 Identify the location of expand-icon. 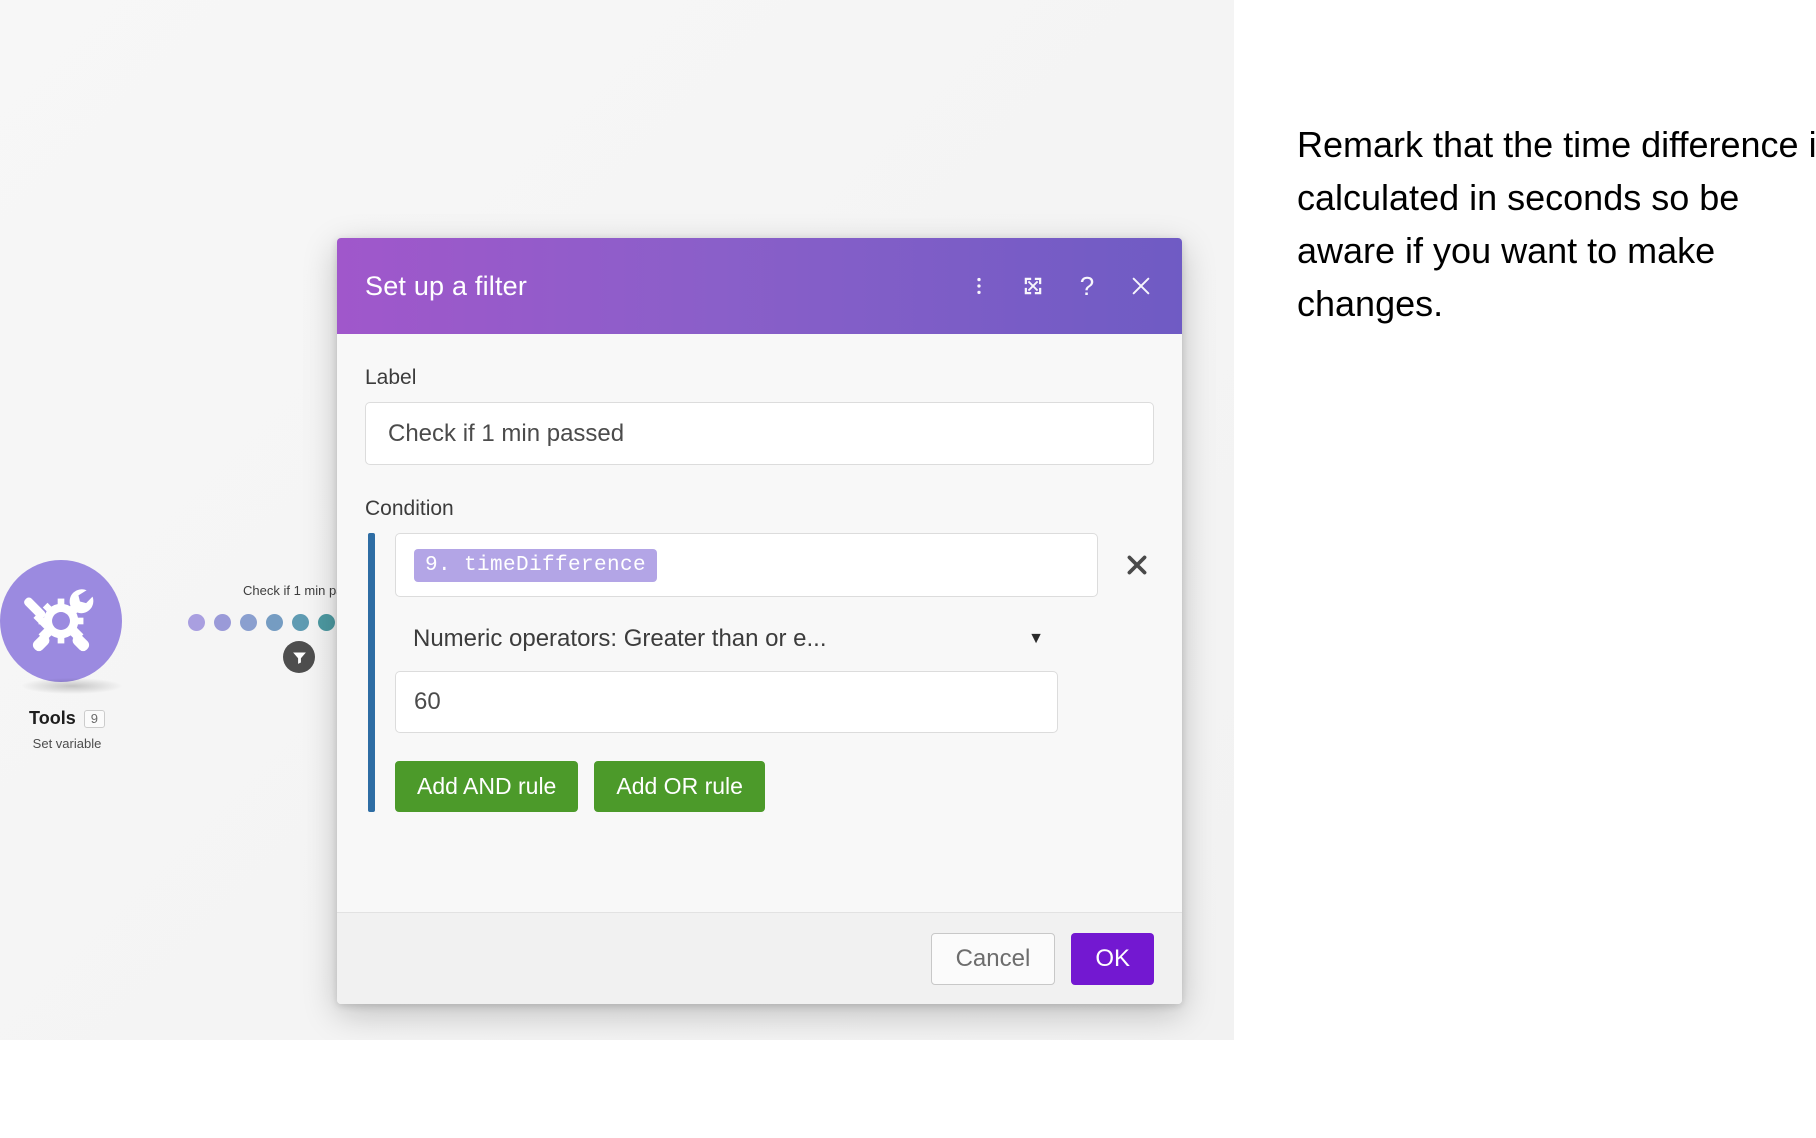
(1033, 286).